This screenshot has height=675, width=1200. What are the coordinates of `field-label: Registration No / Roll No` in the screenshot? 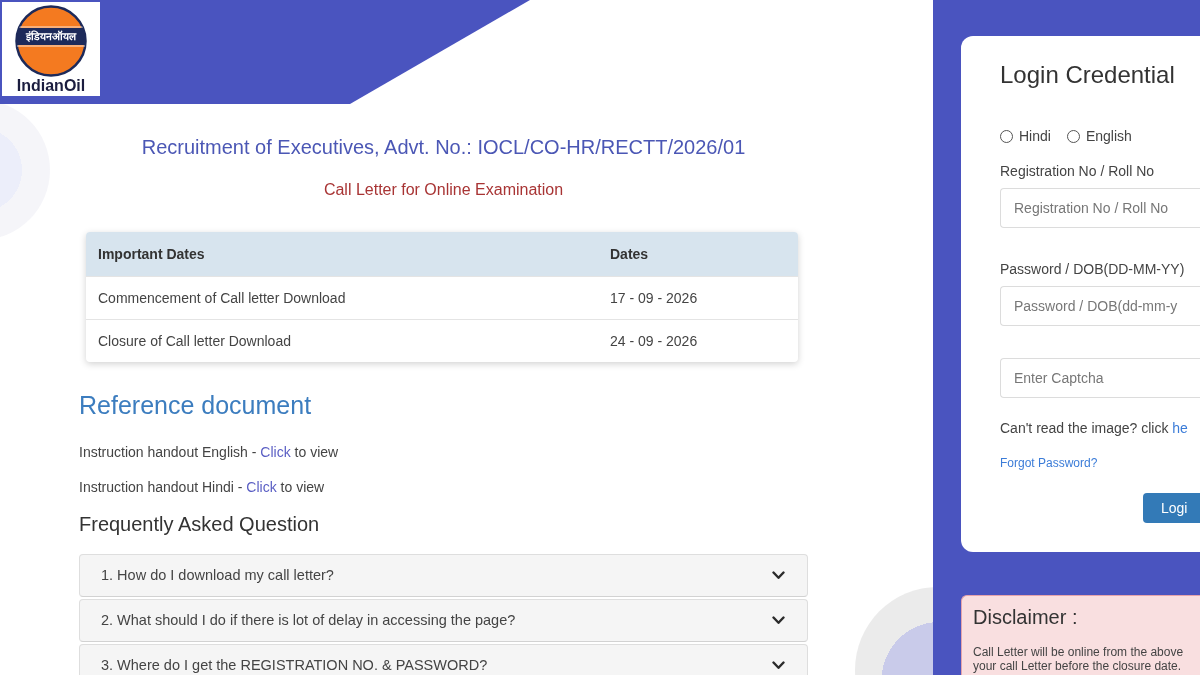 It's located at (1078, 171).